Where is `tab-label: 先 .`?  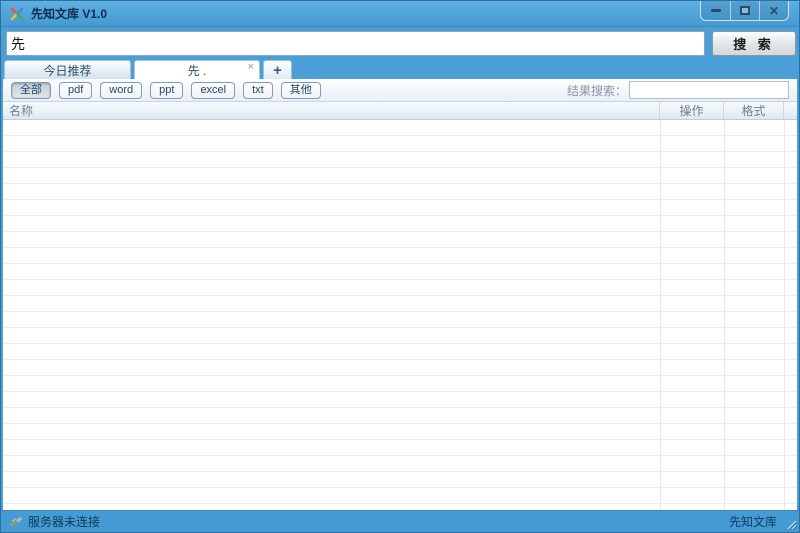 tab-label: 先 . is located at coordinates (197, 70).